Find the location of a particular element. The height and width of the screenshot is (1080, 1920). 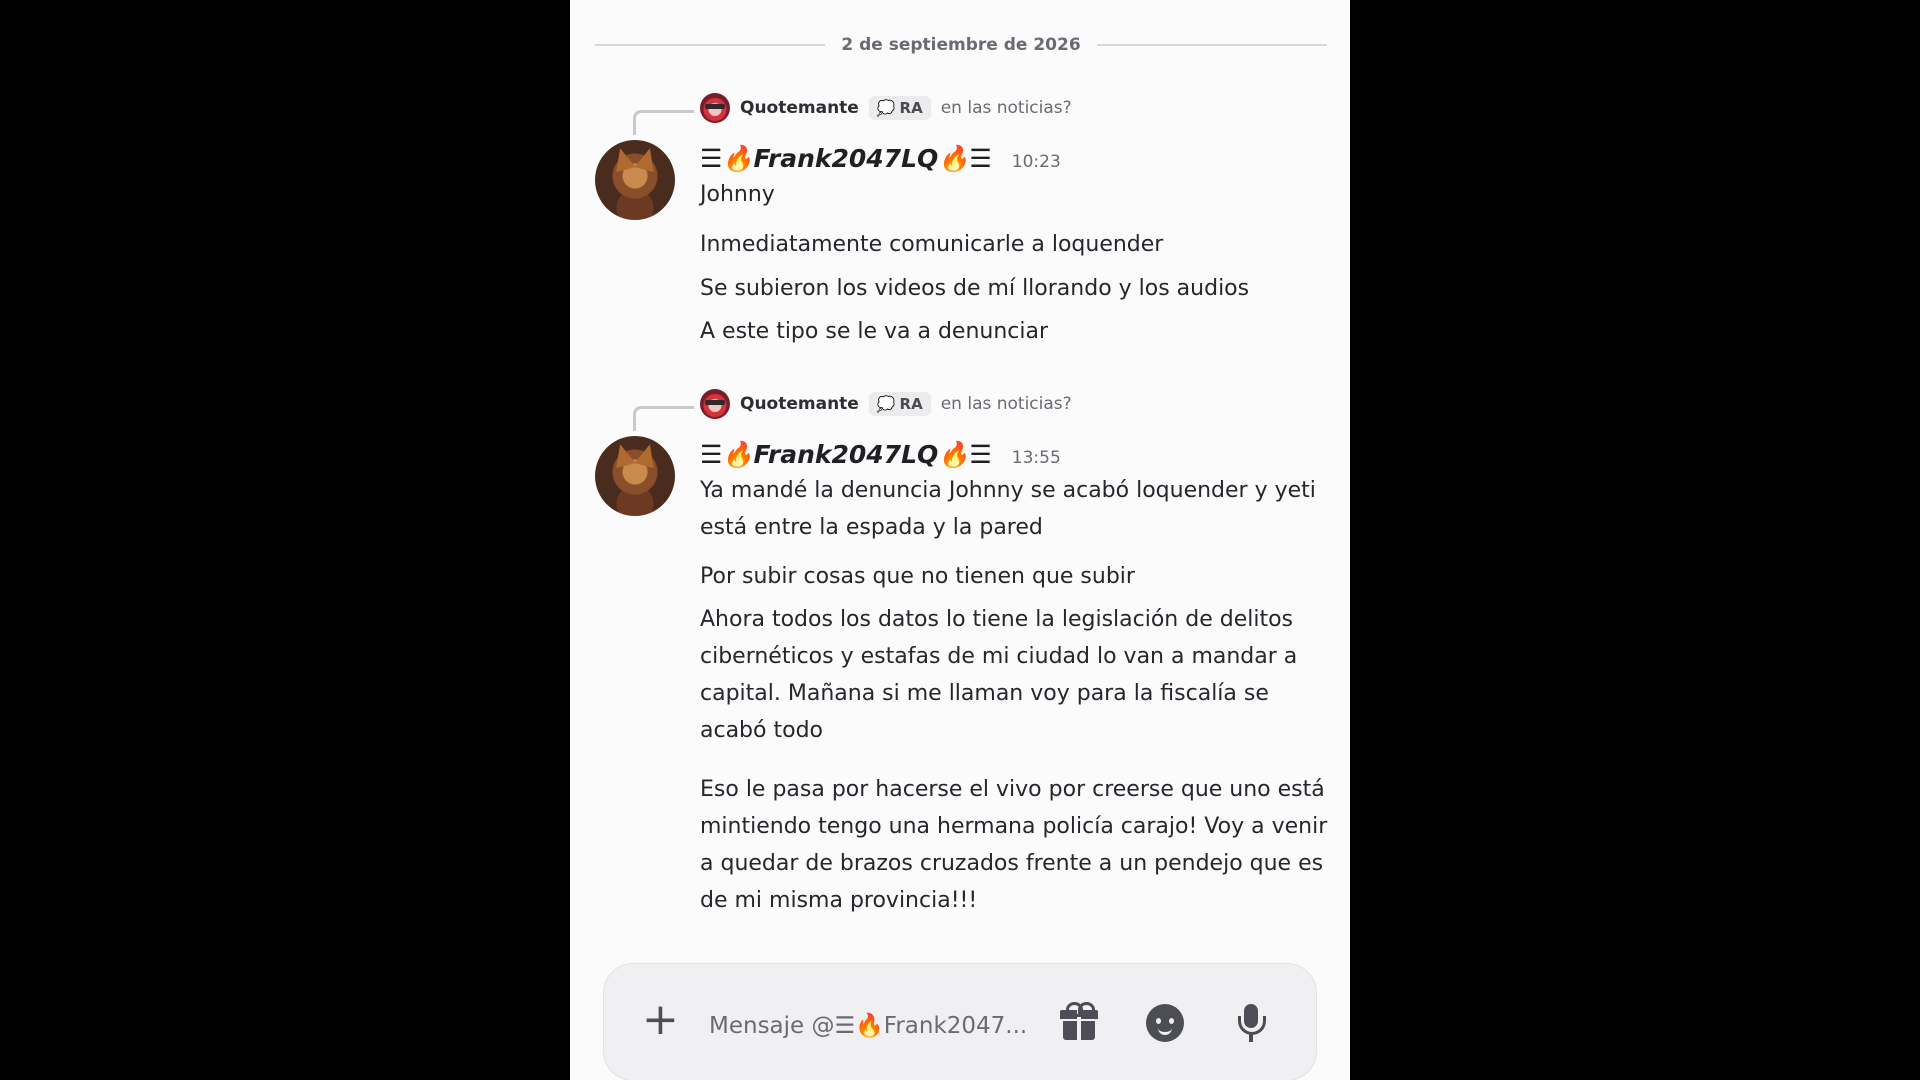

message-text: A este tipo se le va a denunciar is located at coordinates (1020, 331).